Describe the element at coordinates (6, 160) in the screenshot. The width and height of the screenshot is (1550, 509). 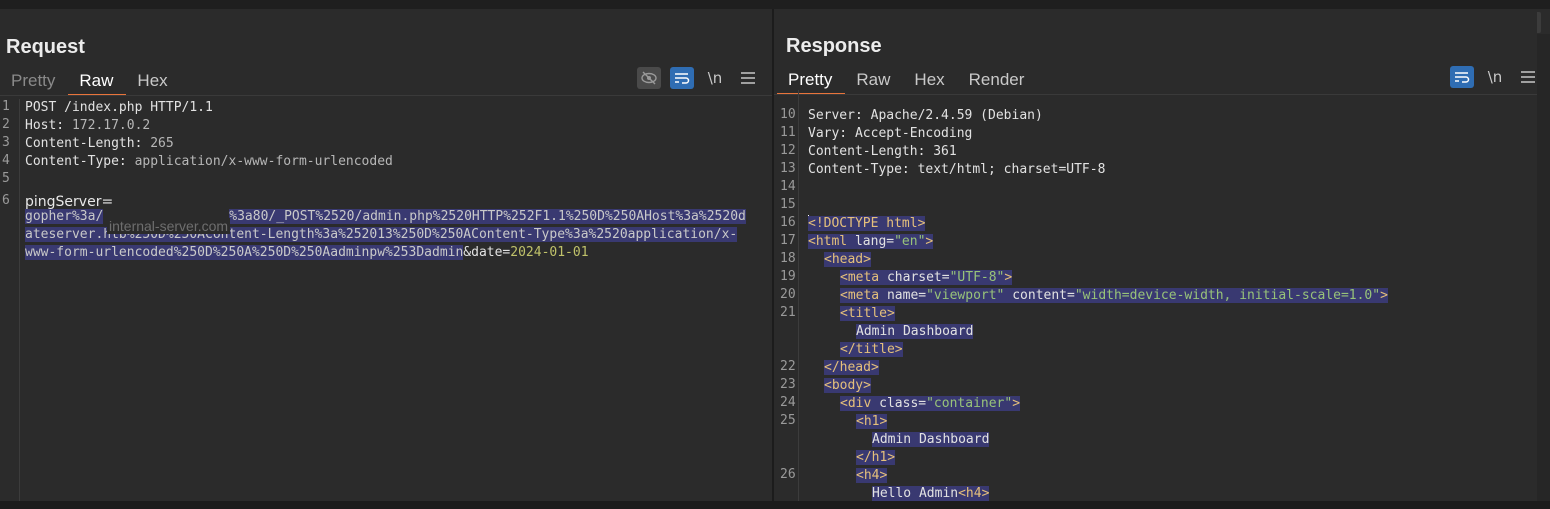
I see `line-number: 4` at that location.